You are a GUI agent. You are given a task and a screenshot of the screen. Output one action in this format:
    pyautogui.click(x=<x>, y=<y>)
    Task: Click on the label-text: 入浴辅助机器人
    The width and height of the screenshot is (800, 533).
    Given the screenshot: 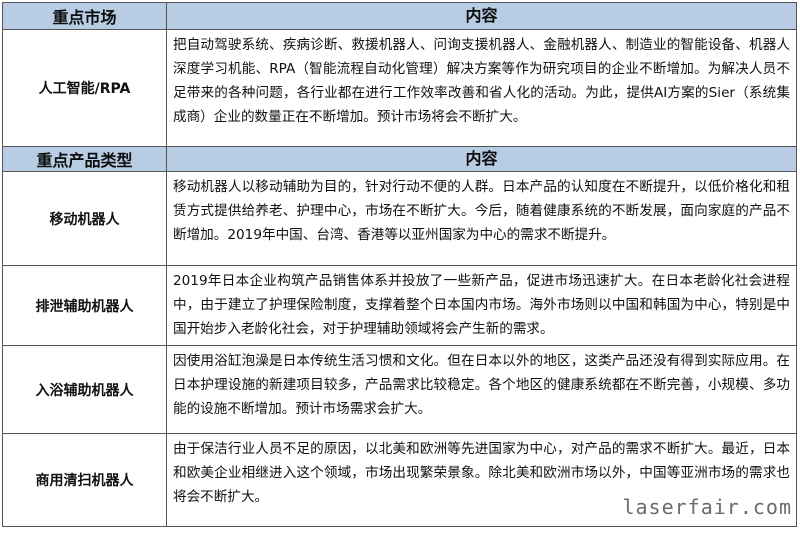 What is the action you would take?
    pyautogui.click(x=84, y=390)
    